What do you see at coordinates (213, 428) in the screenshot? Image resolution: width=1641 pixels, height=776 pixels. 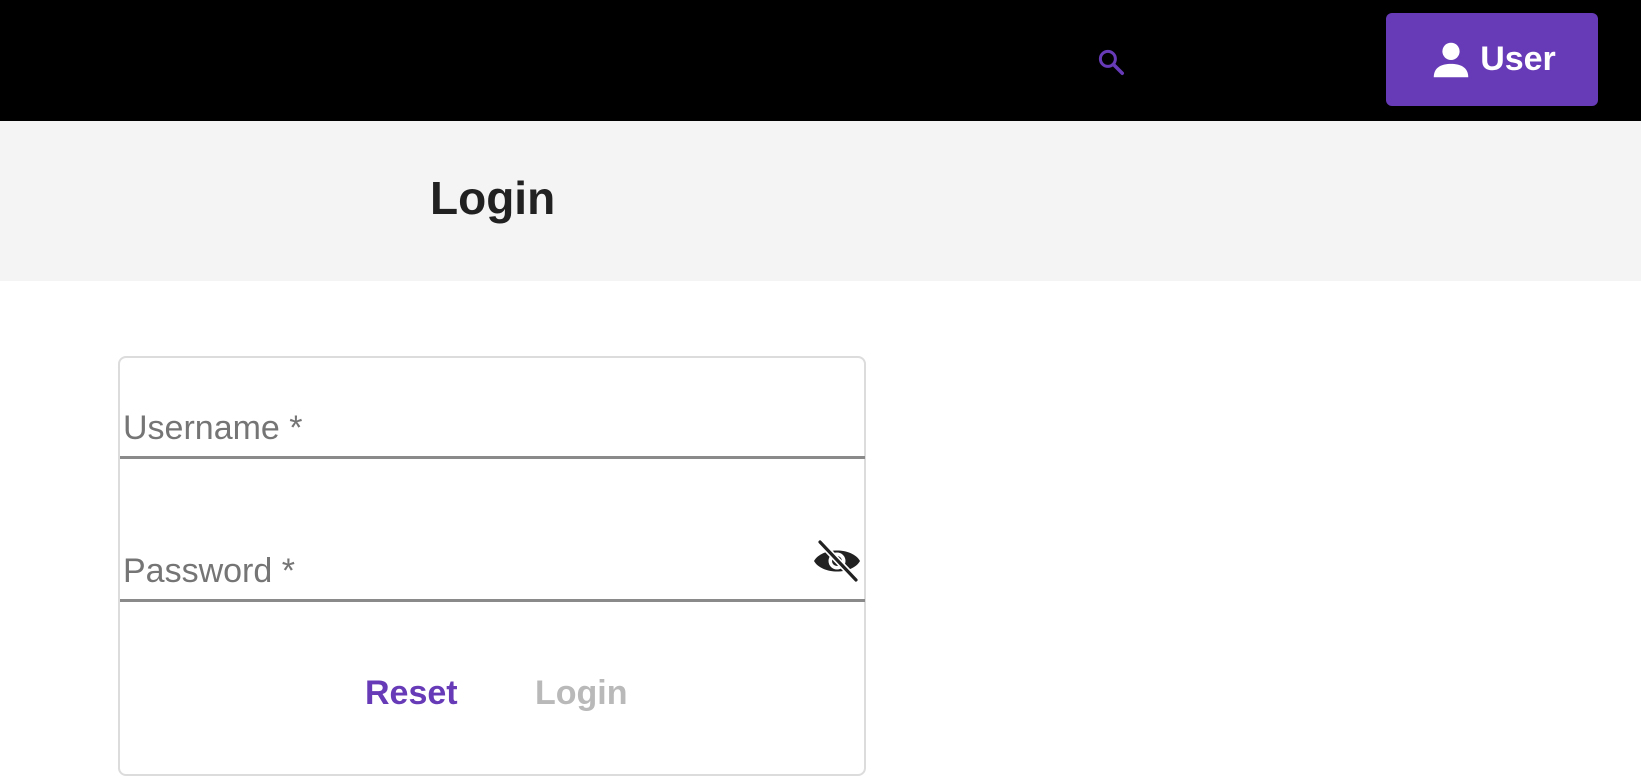 I see `username-label: Username *` at bounding box center [213, 428].